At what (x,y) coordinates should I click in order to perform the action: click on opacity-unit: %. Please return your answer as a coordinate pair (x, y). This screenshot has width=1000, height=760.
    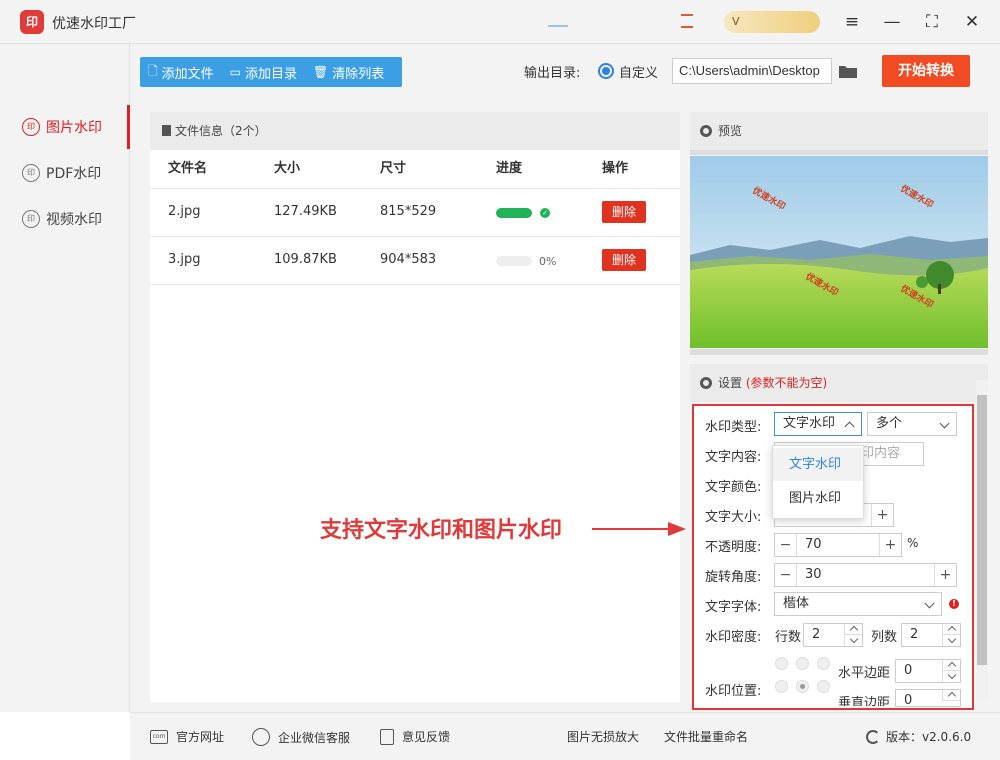
    Looking at the image, I should click on (913, 543).